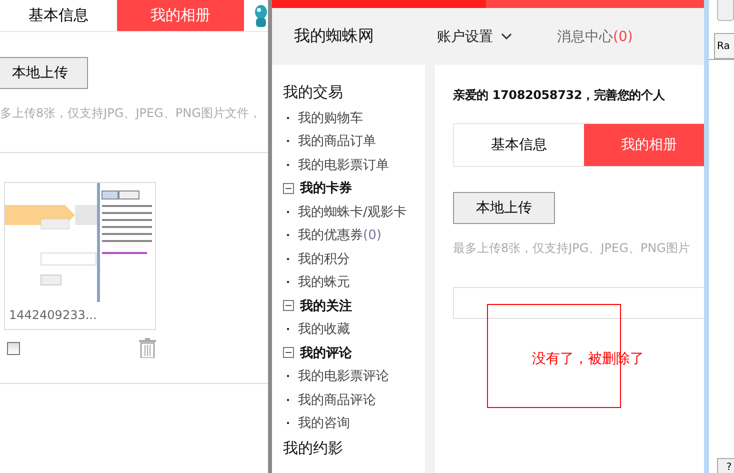  Describe the element at coordinates (337, 399) in the screenshot. I see `sidebar-link: 我的商品评论` at that location.